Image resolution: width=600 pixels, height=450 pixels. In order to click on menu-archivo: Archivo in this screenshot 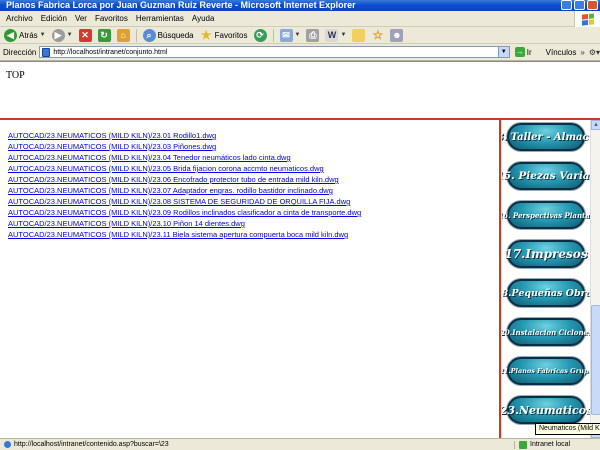, I will do `click(19, 18)`.